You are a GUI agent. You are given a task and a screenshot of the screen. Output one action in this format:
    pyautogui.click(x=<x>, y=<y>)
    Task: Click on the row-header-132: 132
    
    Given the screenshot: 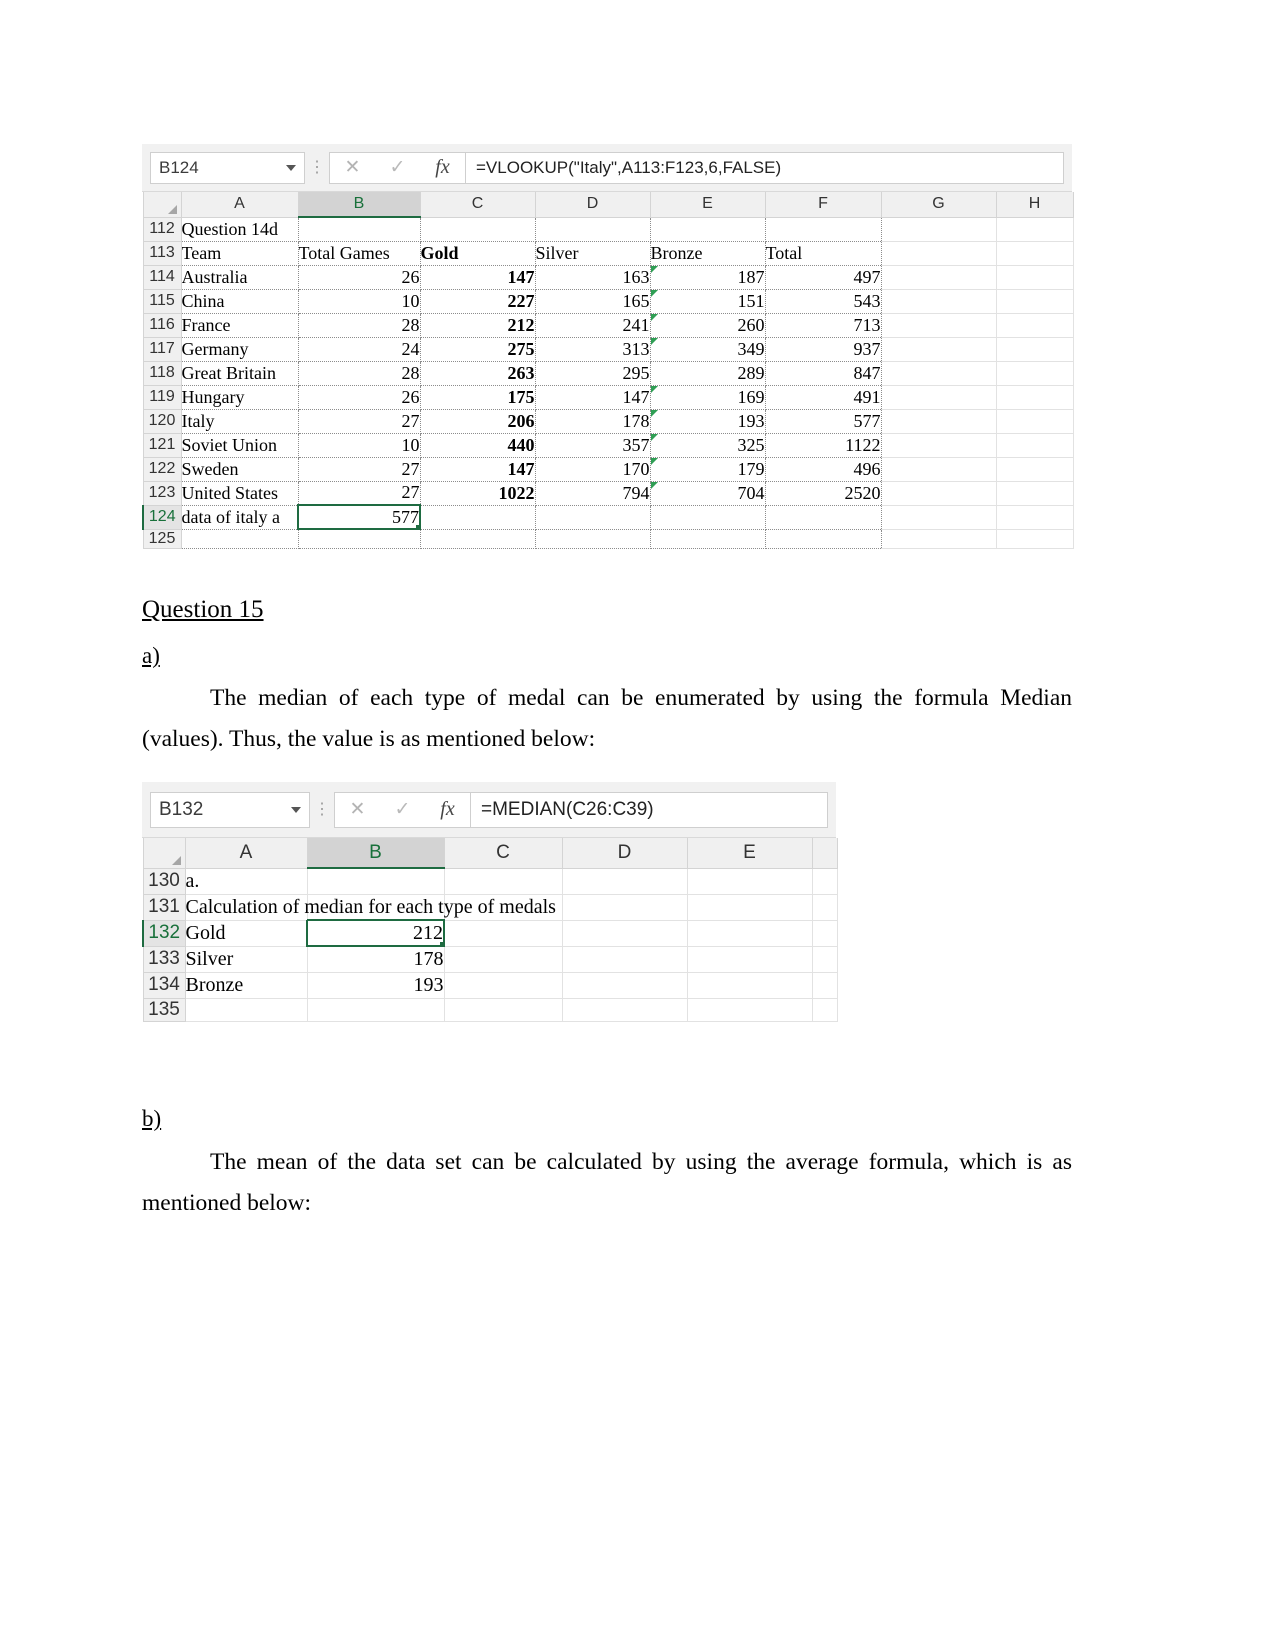 What is the action you would take?
    pyautogui.click(x=164, y=933)
    